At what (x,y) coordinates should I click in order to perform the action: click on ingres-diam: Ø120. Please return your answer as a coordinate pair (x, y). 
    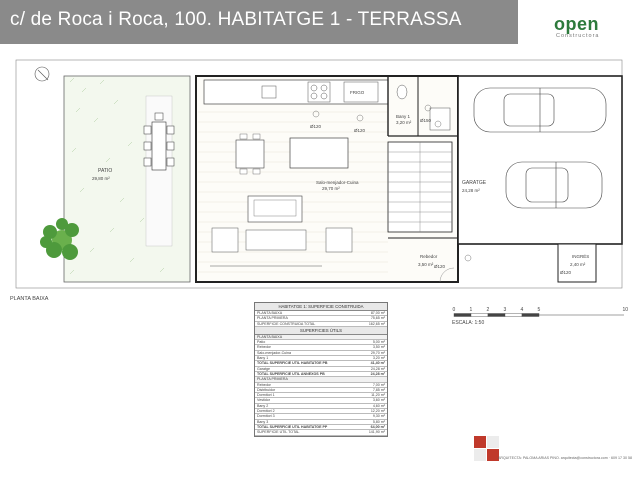
    Looking at the image, I should click on (566, 272).